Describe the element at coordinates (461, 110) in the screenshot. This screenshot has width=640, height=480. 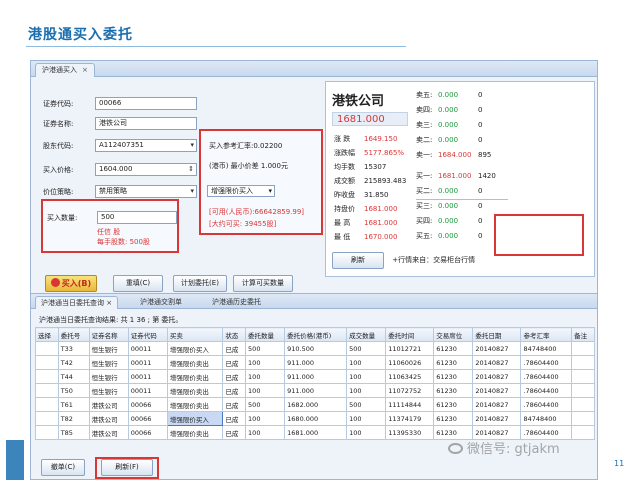
I see `ask-level: 卖四: 0.000 0` at that location.